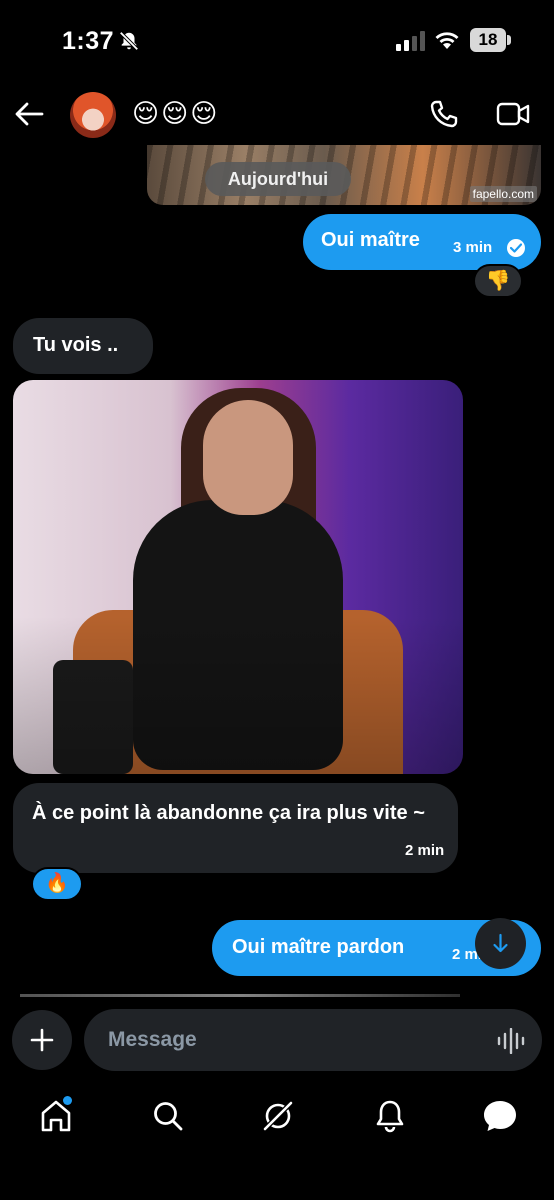  What do you see at coordinates (370, 240) in the screenshot?
I see `message-text: Oui maître` at bounding box center [370, 240].